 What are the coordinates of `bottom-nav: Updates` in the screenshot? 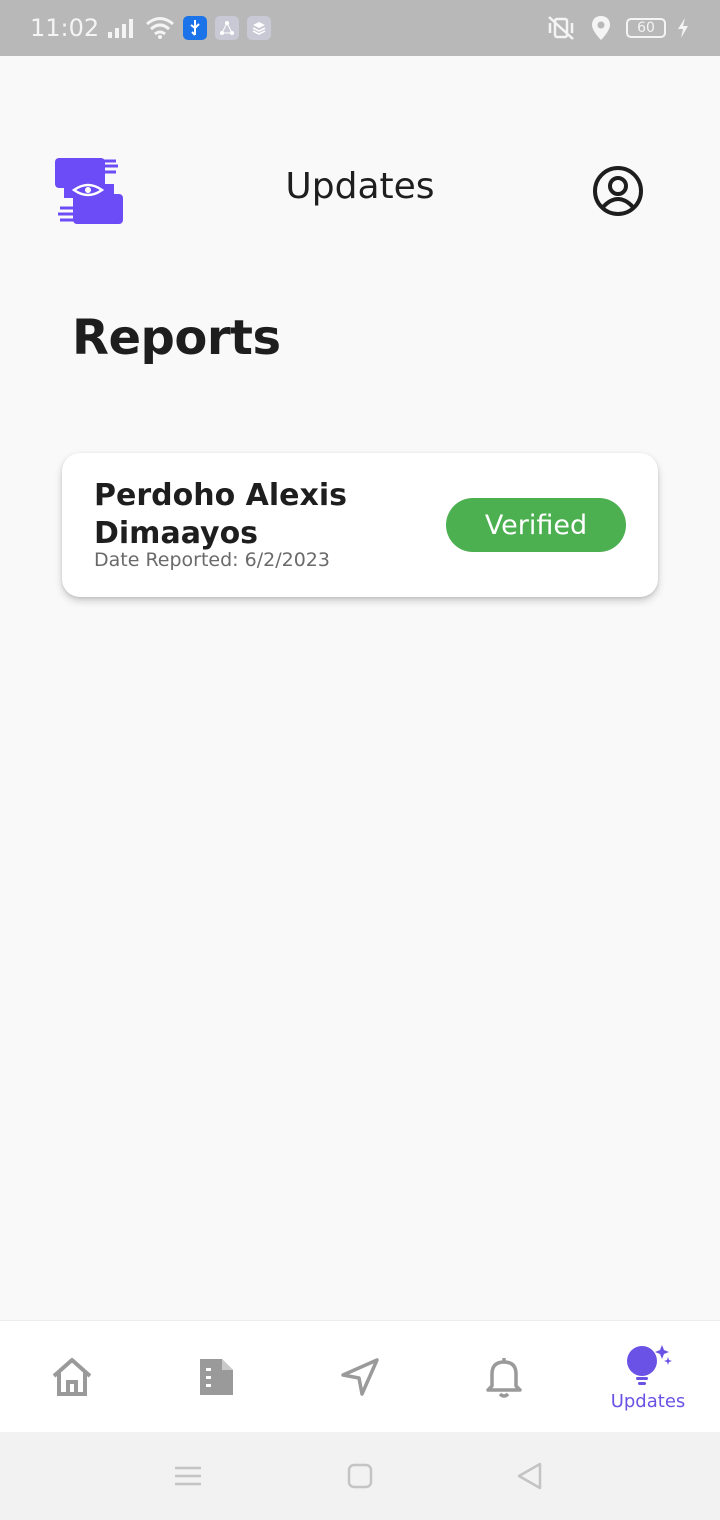 It's located at (360, 1376).